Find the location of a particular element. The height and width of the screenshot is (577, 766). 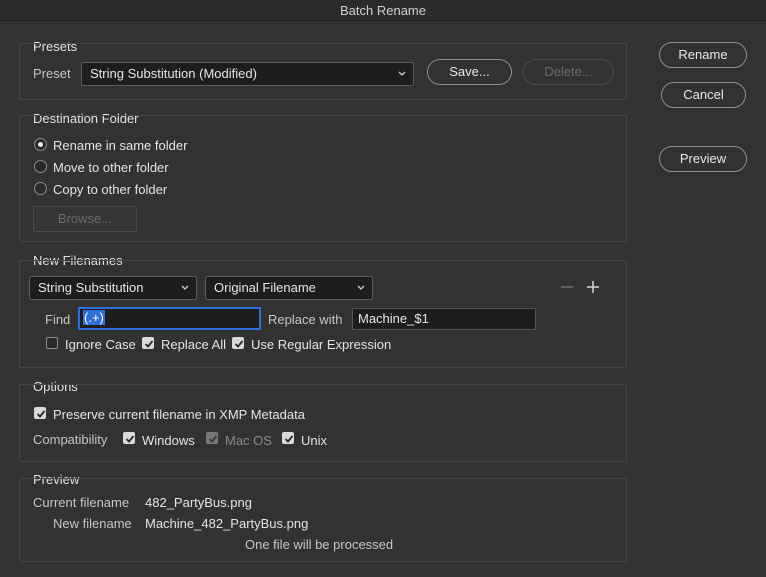

ignore-case-checkbox is located at coordinates (52, 343).